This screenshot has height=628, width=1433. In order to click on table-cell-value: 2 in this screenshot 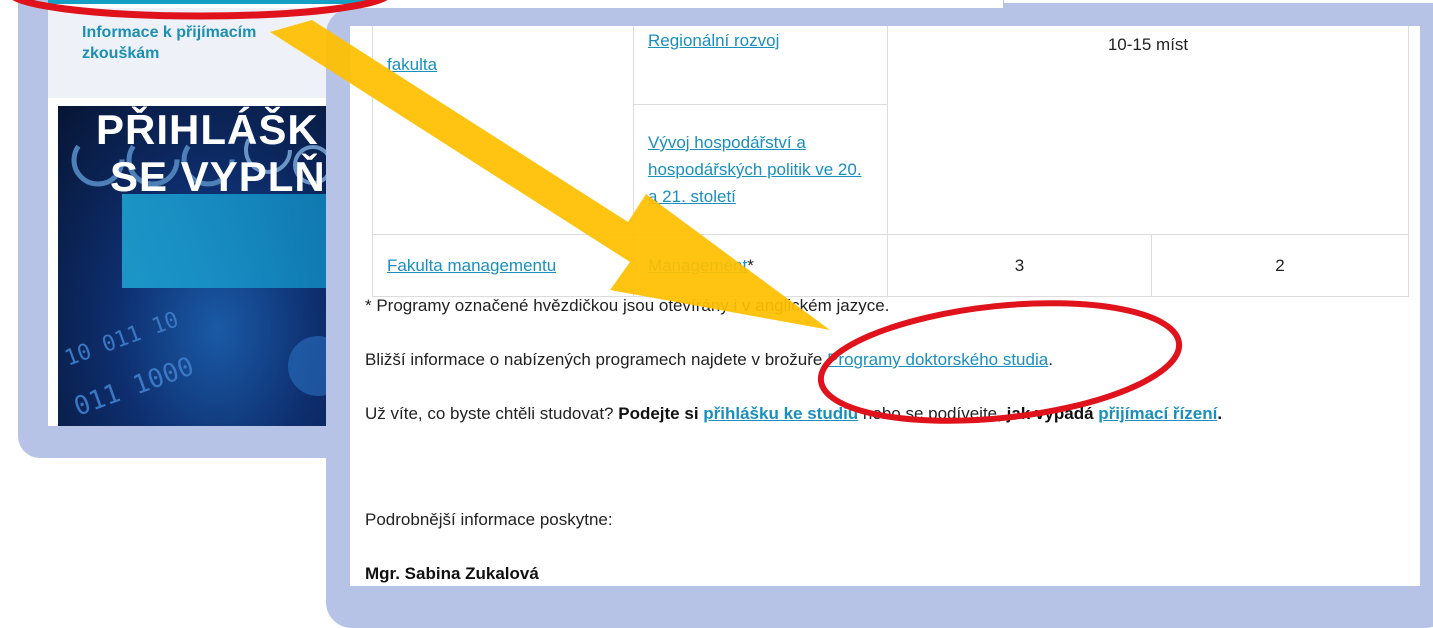, I will do `click(1280, 265)`.